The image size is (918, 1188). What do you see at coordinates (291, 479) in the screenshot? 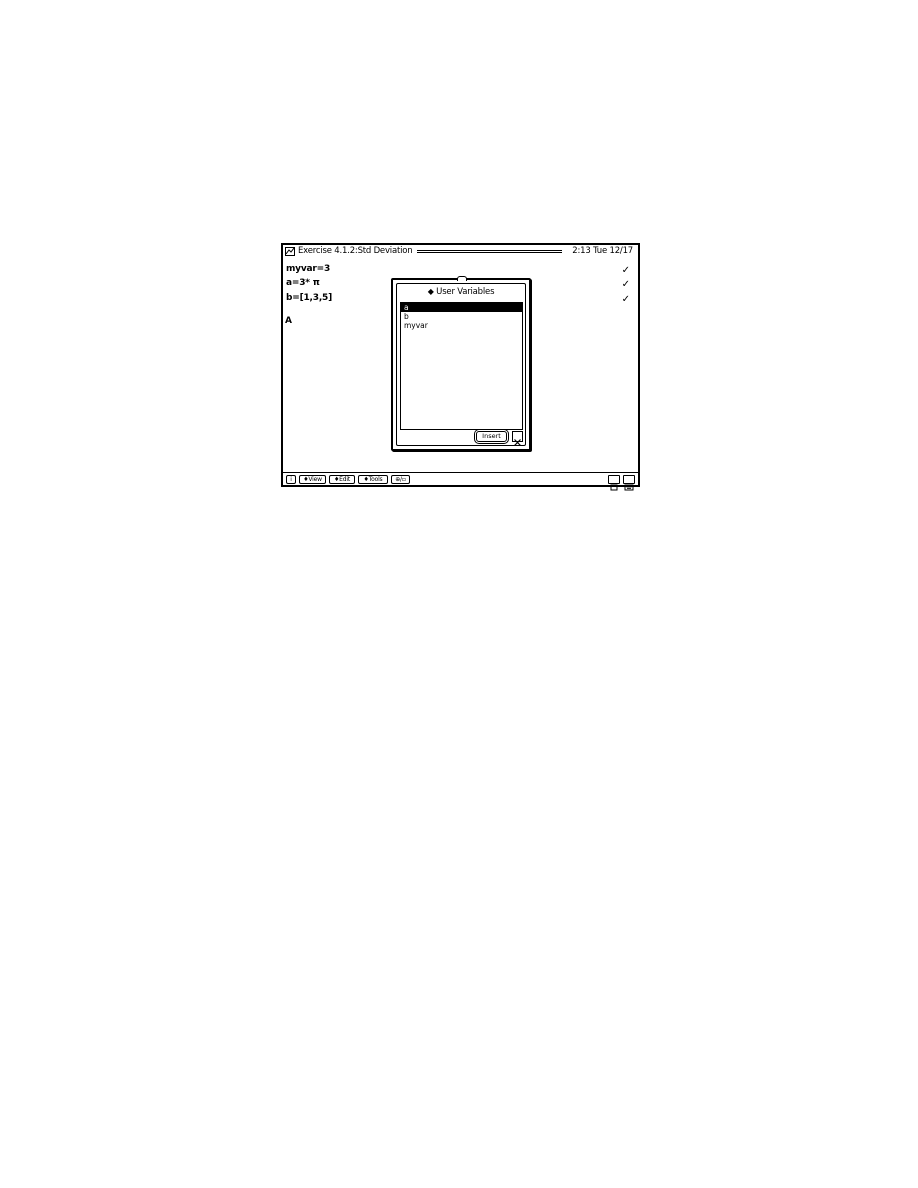
I see `info-button: i` at bounding box center [291, 479].